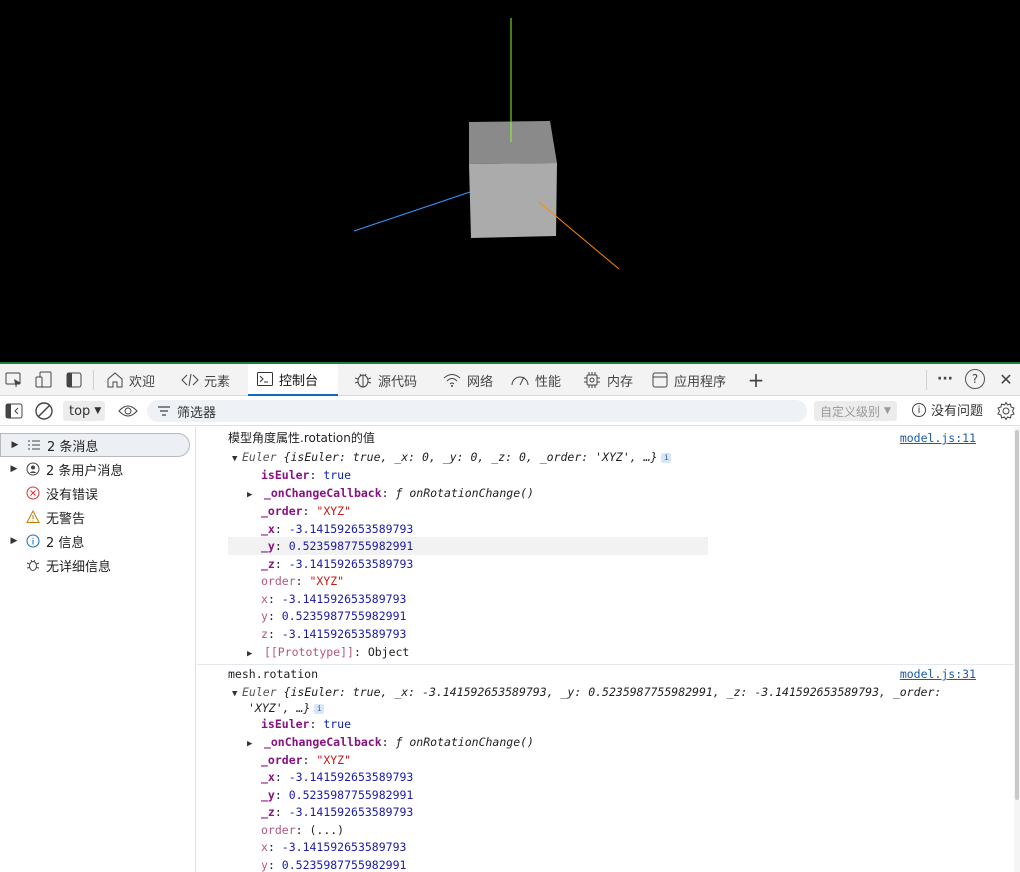 This screenshot has height=872, width=1020. Describe the element at coordinates (33, 493) in the screenshot. I see `error-icon` at that location.